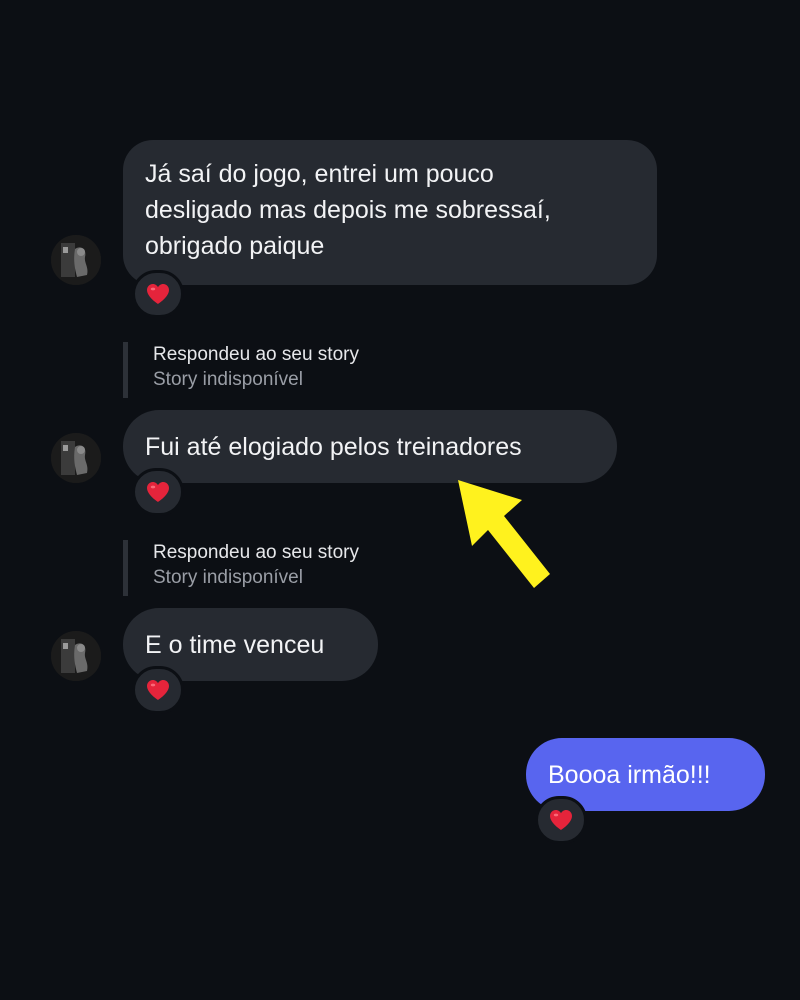 This screenshot has width=800, height=1000. What do you see at coordinates (629, 774) in the screenshot?
I see `message-text: Boooa irmão!!!` at bounding box center [629, 774].